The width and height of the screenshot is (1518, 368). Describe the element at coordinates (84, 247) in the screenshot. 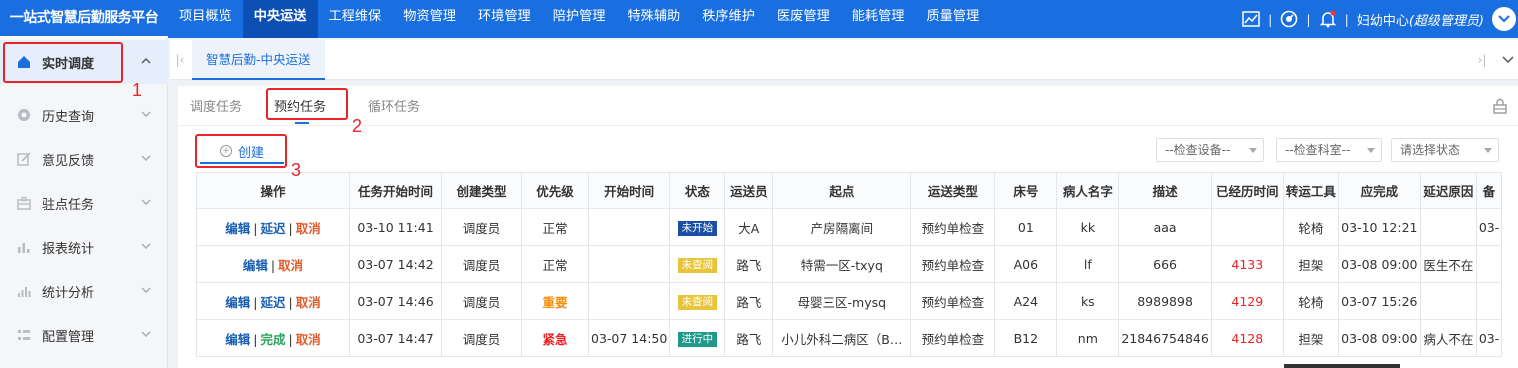

I see `sidebar-item-reports: 报表统计` at that location.